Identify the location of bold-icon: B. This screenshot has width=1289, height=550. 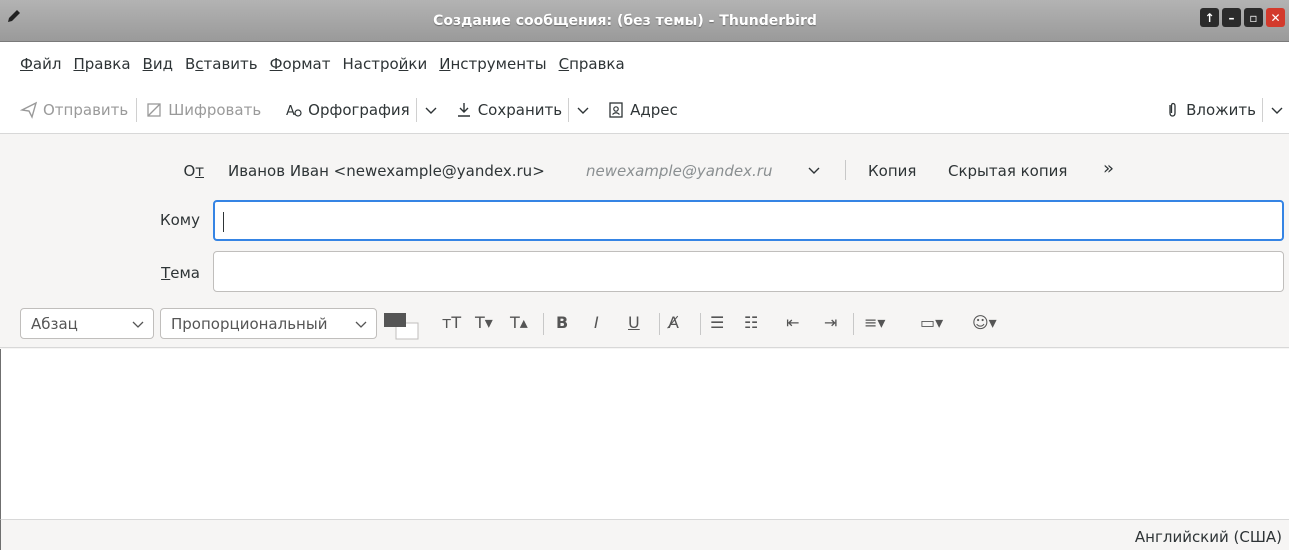
(562, 322).